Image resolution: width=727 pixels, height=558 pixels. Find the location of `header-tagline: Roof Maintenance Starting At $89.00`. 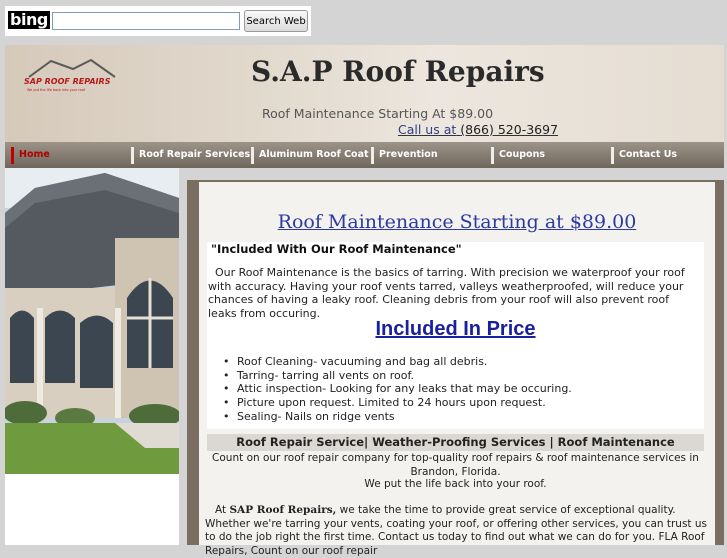

header-tagline: Roof Maintenance Starting At $89.00 is located at coordinates (378, 113).